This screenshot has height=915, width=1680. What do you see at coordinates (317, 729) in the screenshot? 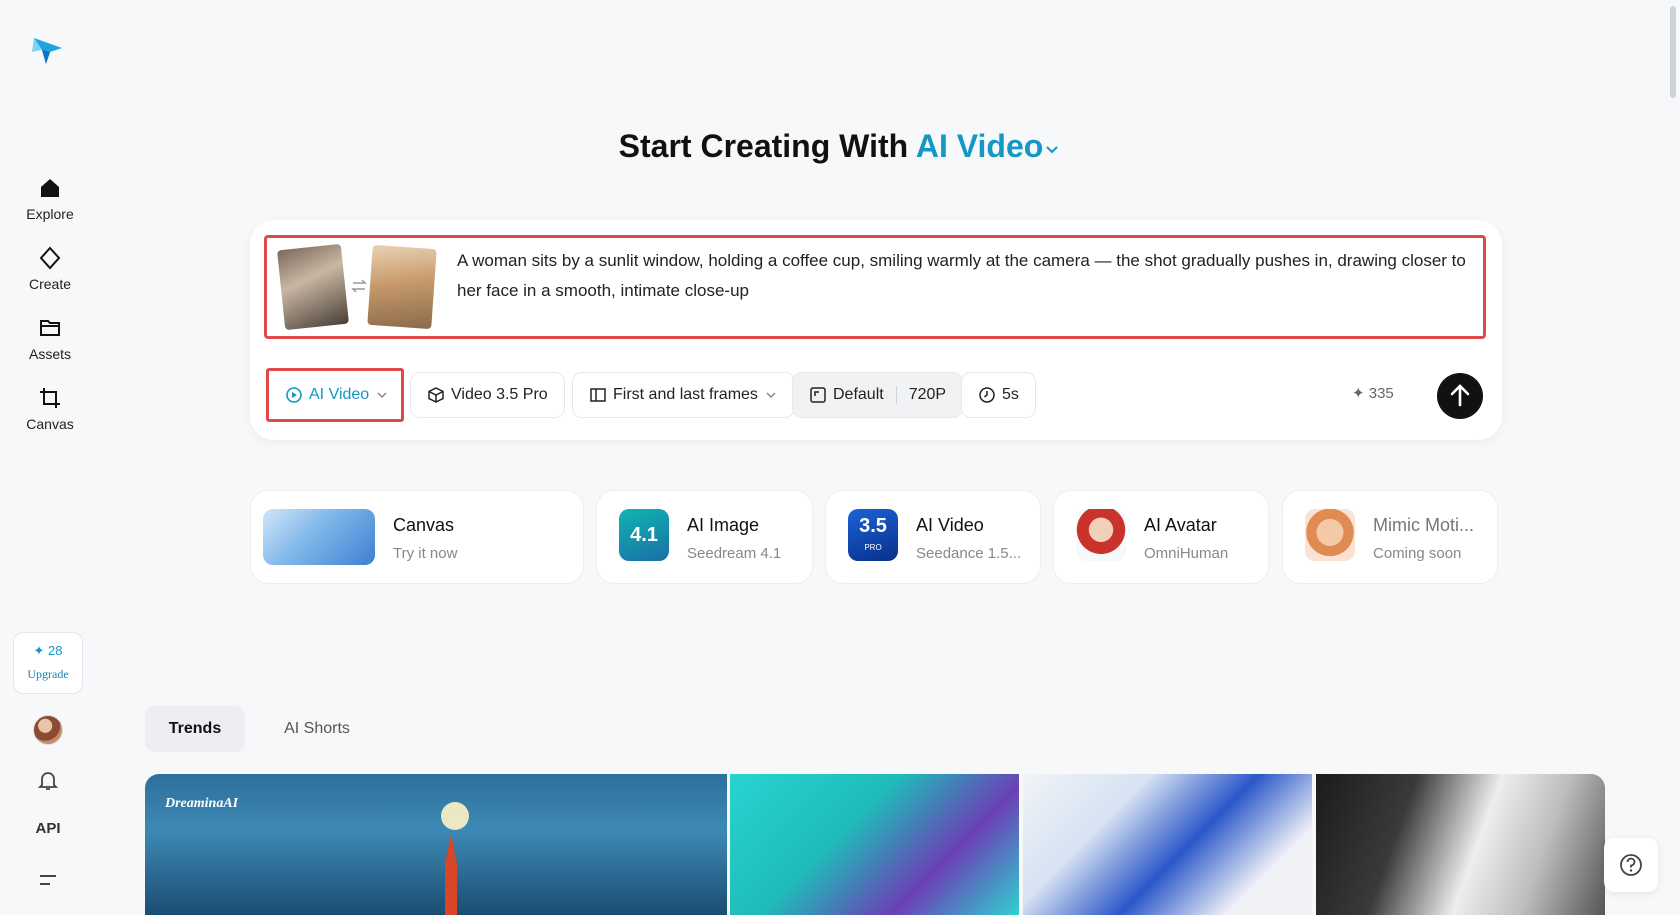
I see `tab-ai-shorts: AI Shorts` at bounding box center [317, 729].